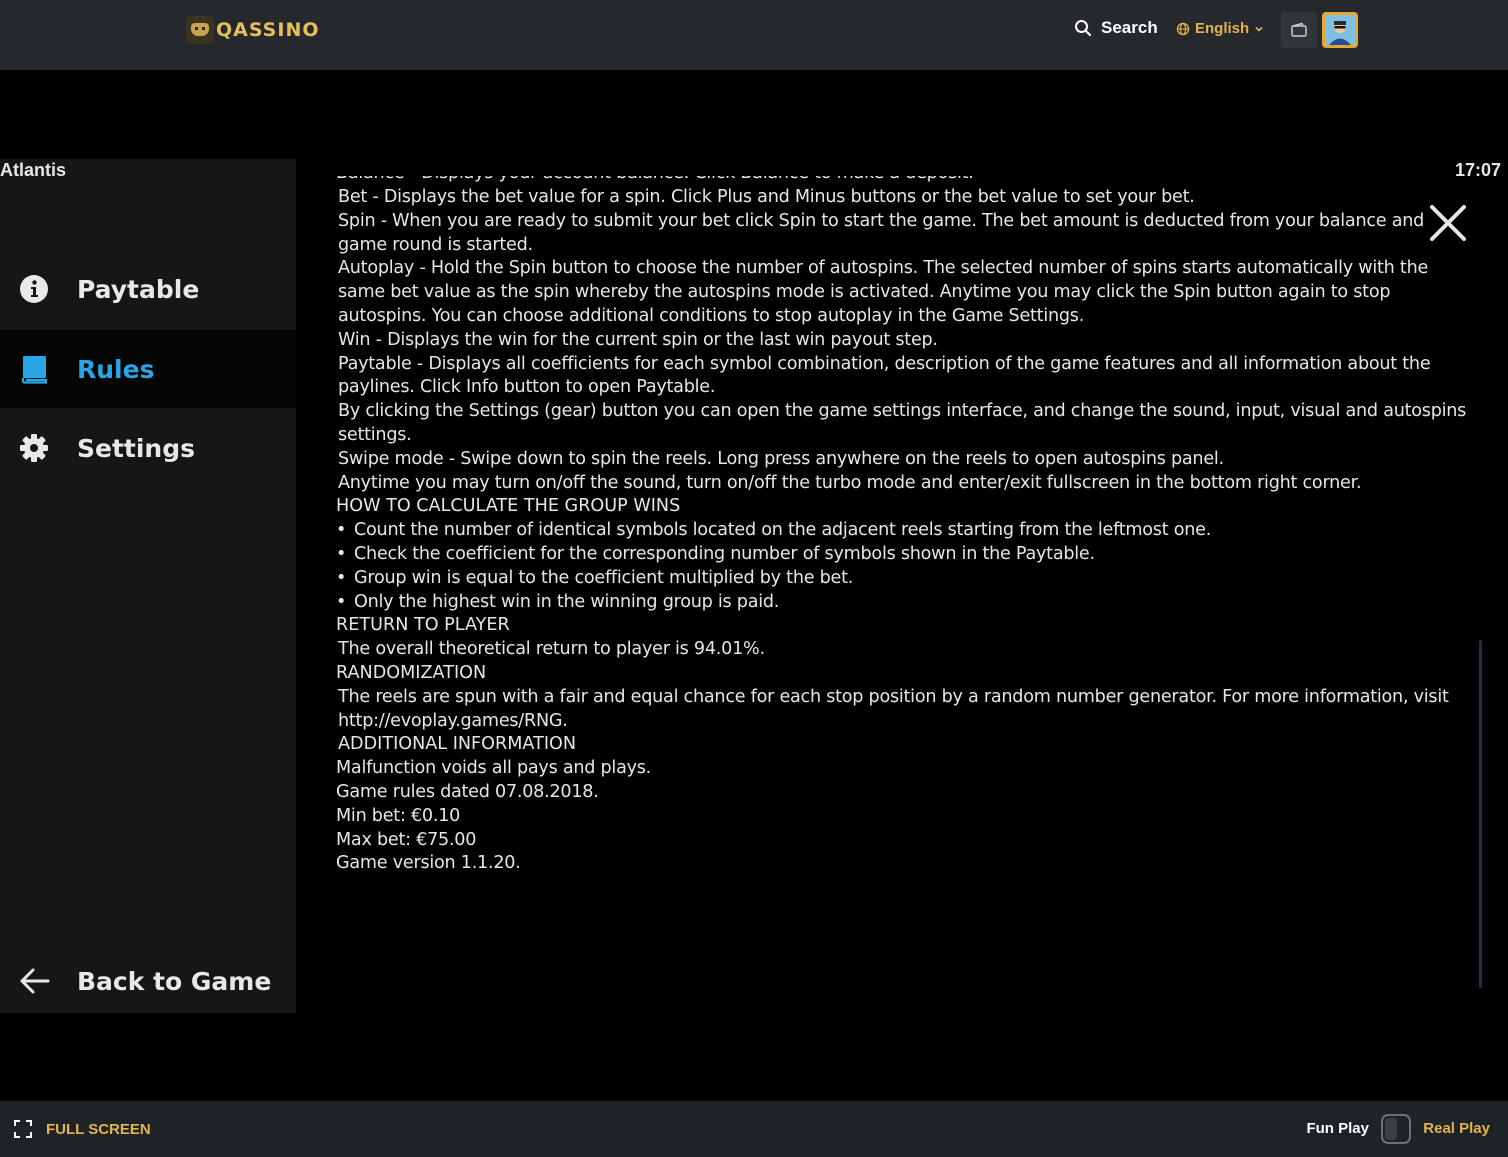 The height and width of the screenshot is (1157, 1508). What do you see at coordinates (23, 1129) in the screenshot?
I see `fullscreen-icon` at bounding box center [23, 1129].